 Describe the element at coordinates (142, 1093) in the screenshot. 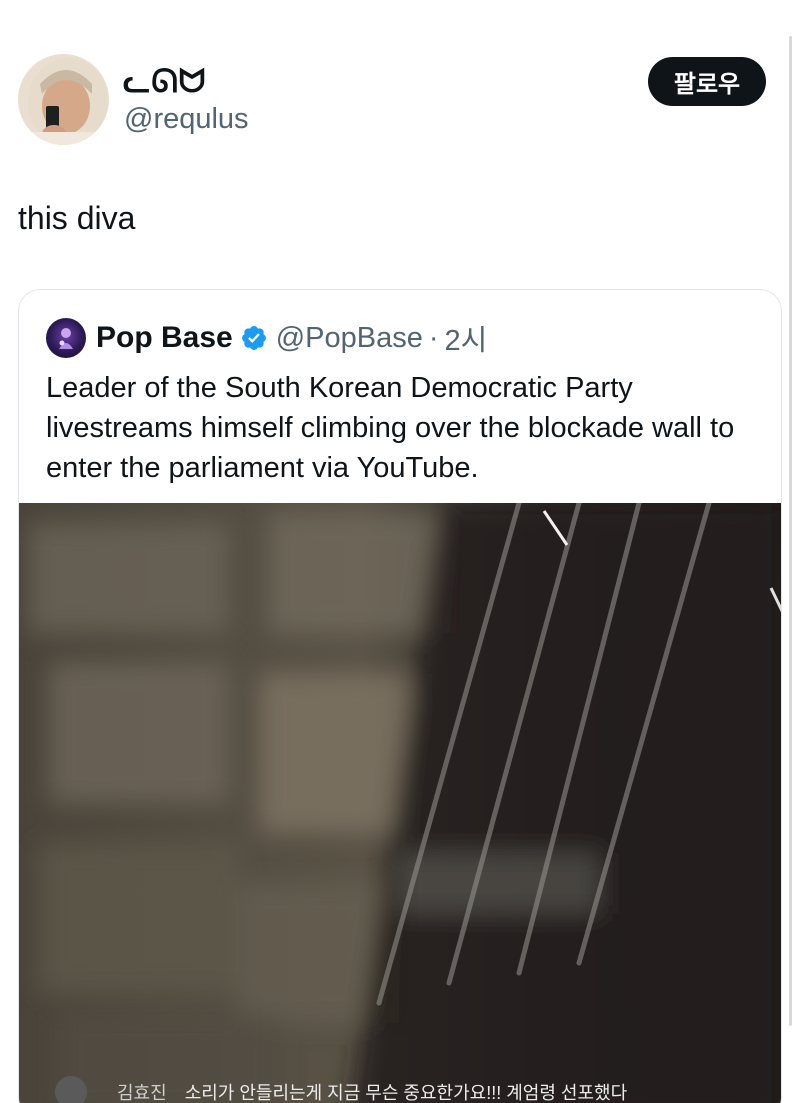

I see `chat-username: 김효진` at that location.